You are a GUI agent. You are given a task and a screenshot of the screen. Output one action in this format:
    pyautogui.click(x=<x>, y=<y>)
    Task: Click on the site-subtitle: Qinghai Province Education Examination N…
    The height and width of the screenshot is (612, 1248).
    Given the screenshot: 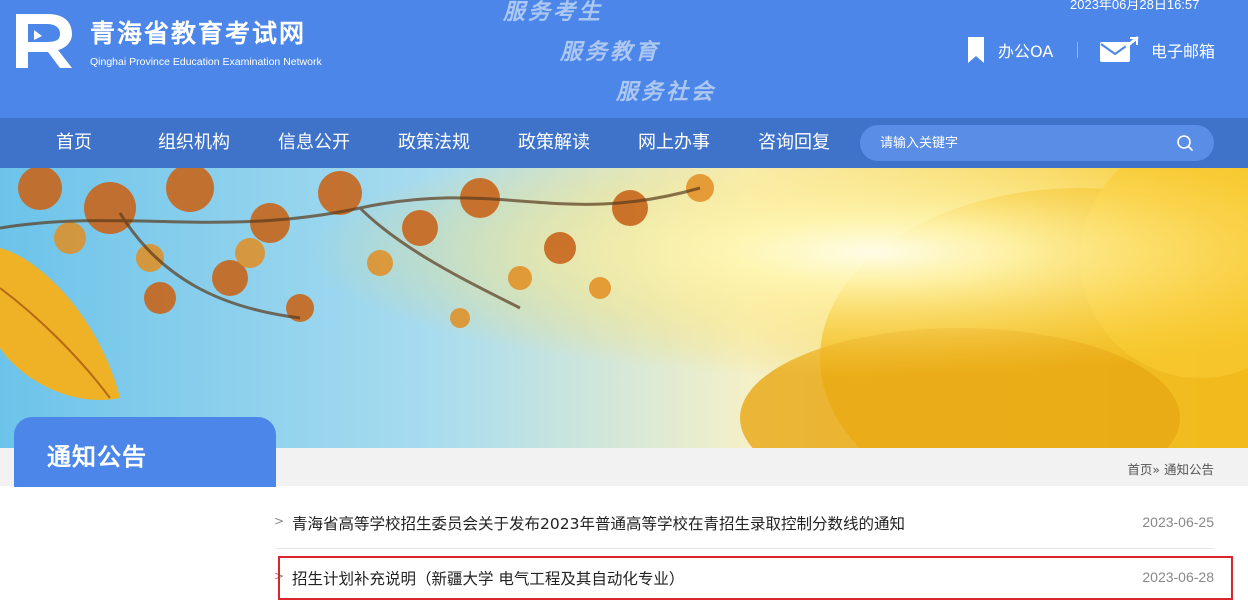 What is the action you would take?
    pyautogui.click(x=206, y=62)
    